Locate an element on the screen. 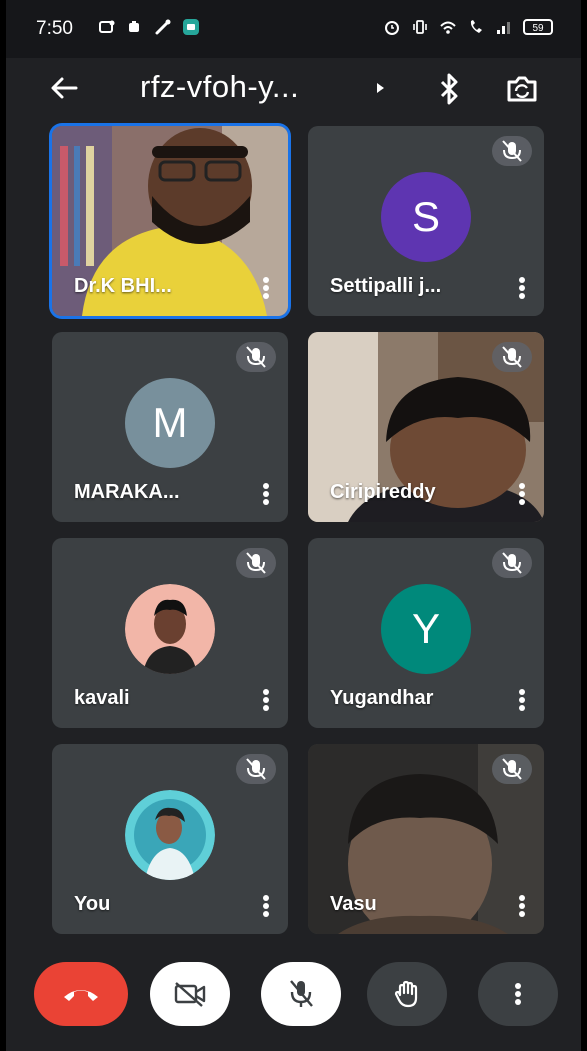 Image resolution: width=587 pixels, height=1051 pixels. participant-avatar: Y is located at coordinates (426, 629).